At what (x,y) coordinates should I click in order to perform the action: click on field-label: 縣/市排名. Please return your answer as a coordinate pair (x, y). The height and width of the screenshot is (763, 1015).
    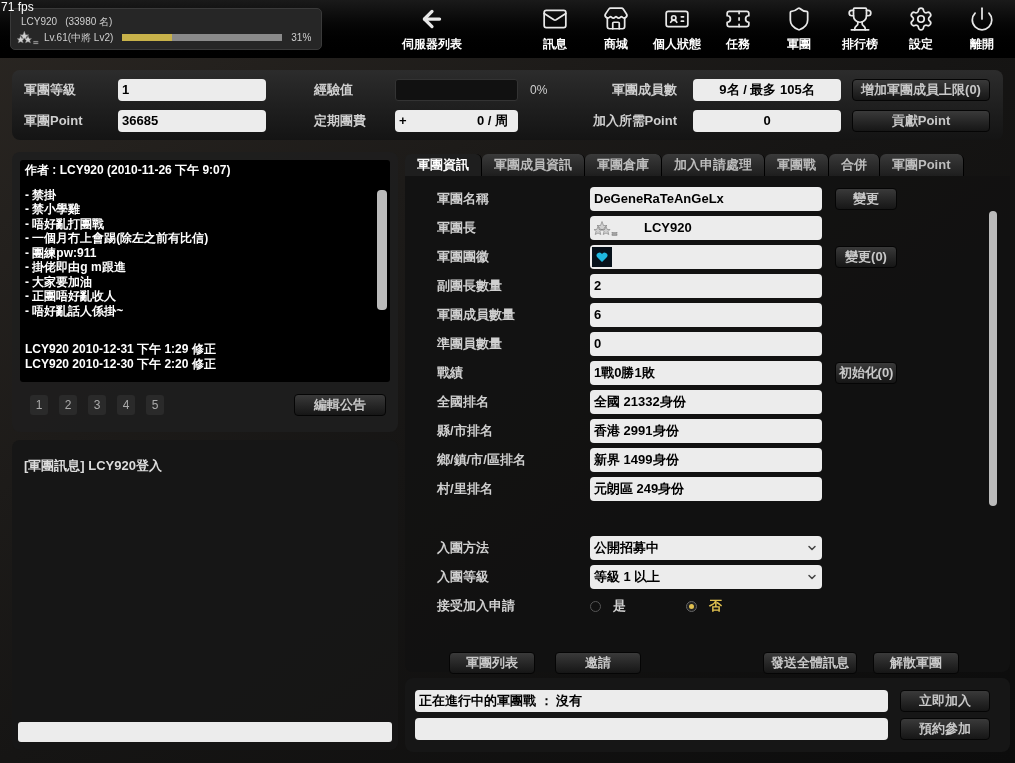
    Looking at the image, I should click on (465, 431).